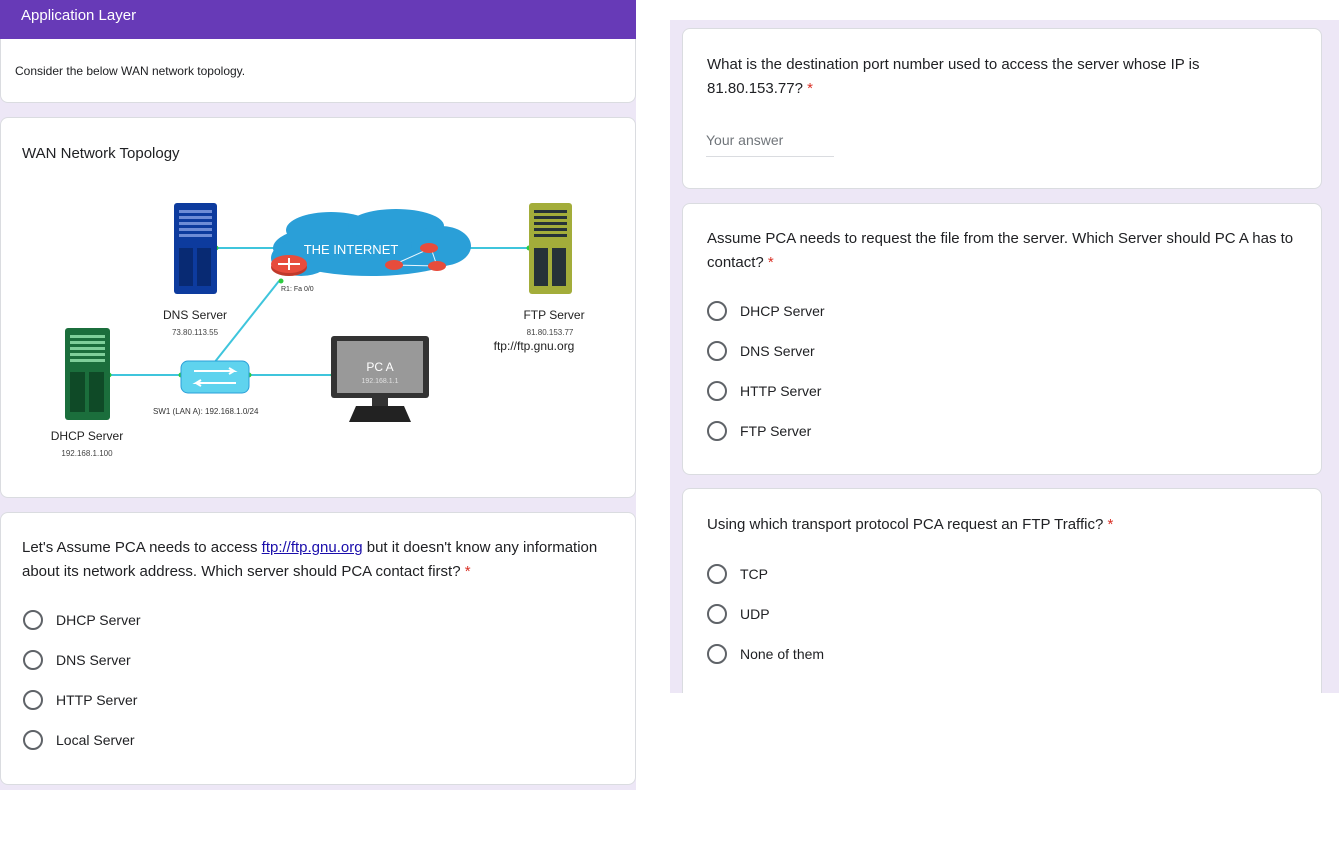  Describe the element at coordinates (297, 289) in the screenshot. I see `router-label: R1: Fa 0/0` at that location.